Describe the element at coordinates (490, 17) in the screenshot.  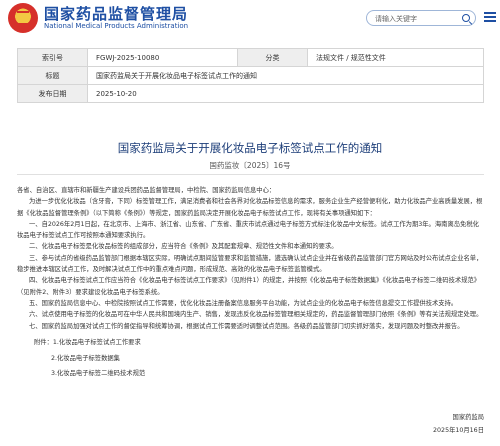
I see `menu-icon` at that location.